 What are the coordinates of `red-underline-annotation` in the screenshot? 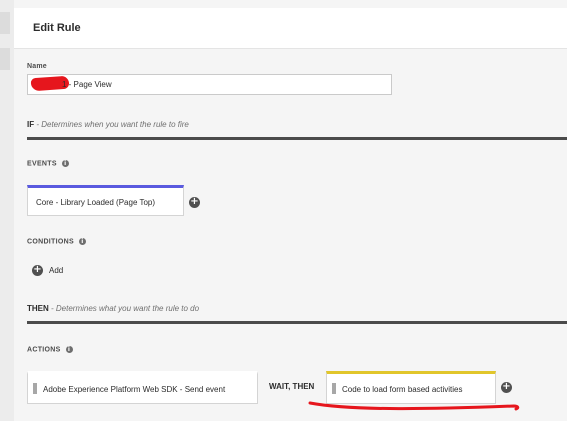 It's located at (414, 406).